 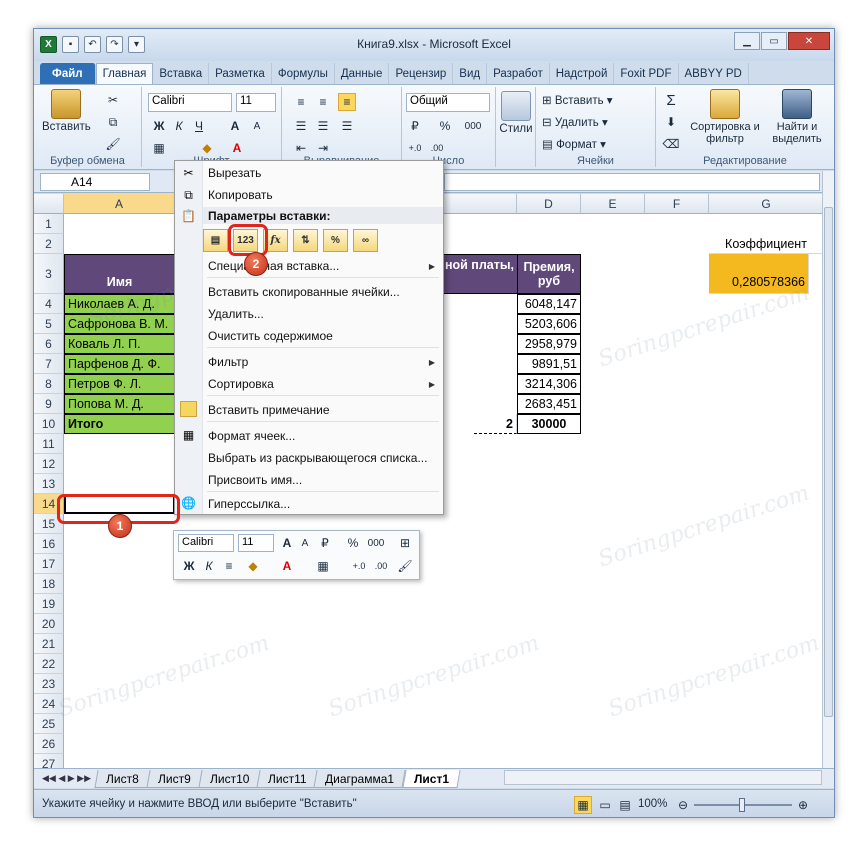 What do you see at coordinates (381, 566) in the screenshot?
I see `mini-dec-decimal-icon: .00` at bounding box center [381, 566].